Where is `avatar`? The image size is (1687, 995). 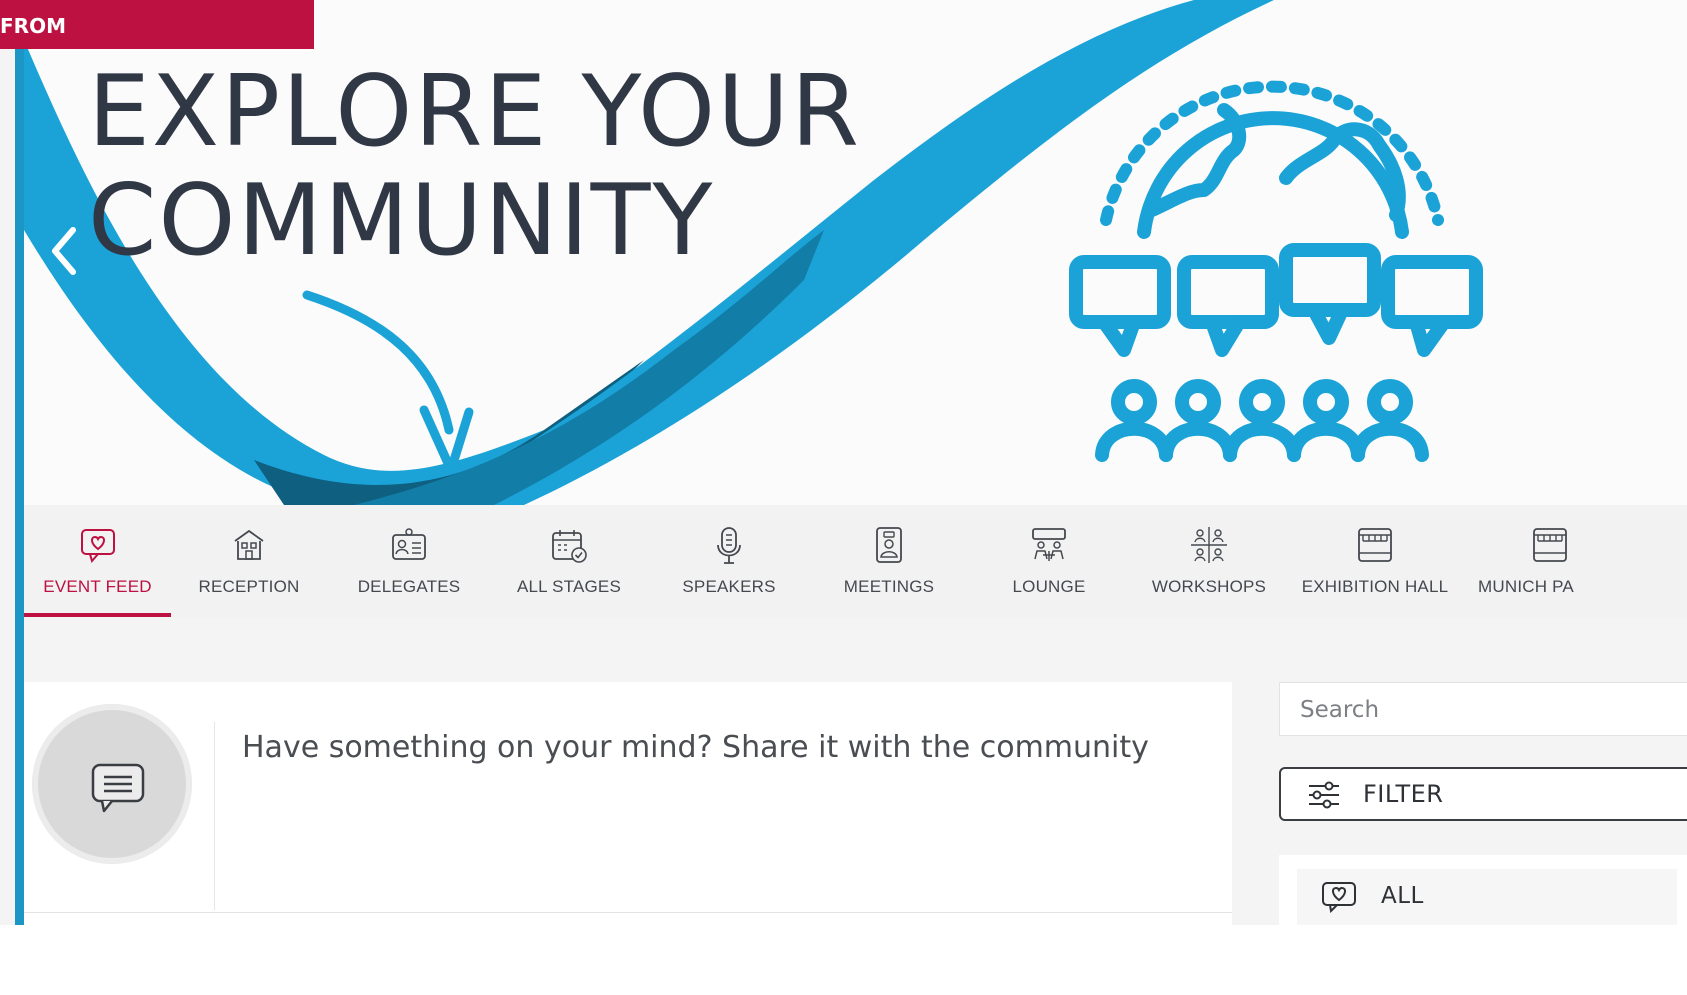
avatar is located at coordinates (112, 784).